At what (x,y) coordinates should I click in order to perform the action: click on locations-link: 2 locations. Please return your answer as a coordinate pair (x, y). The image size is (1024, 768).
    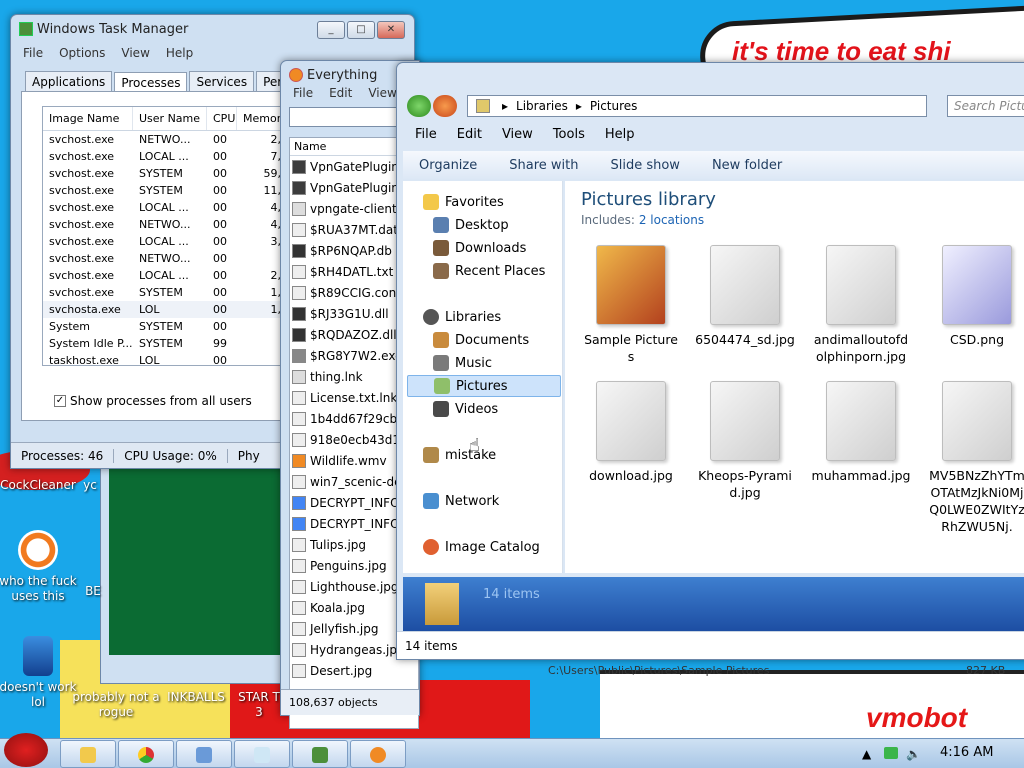
    Looking at the image, I should click on (671, 220).